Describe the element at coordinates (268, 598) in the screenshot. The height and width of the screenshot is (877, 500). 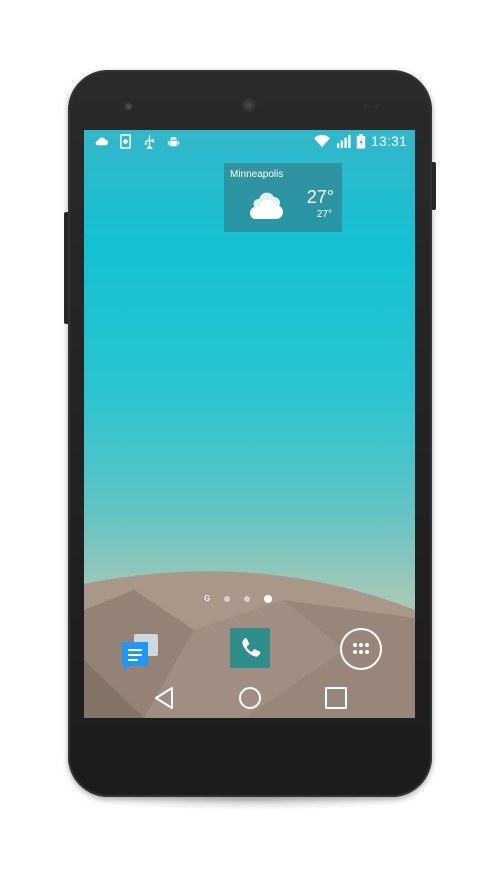
I see `page-dot-active` at that location.